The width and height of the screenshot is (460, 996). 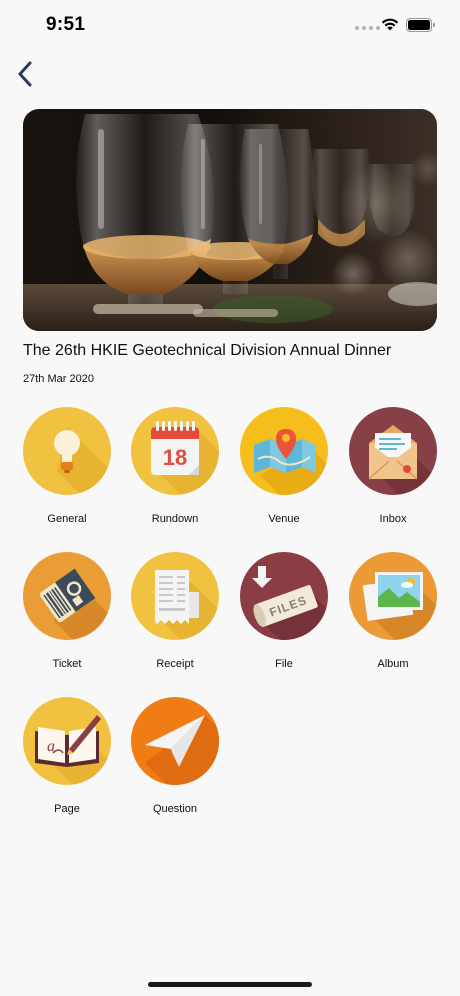 I want to click on wifi-icon, so click(x=390, y=24).